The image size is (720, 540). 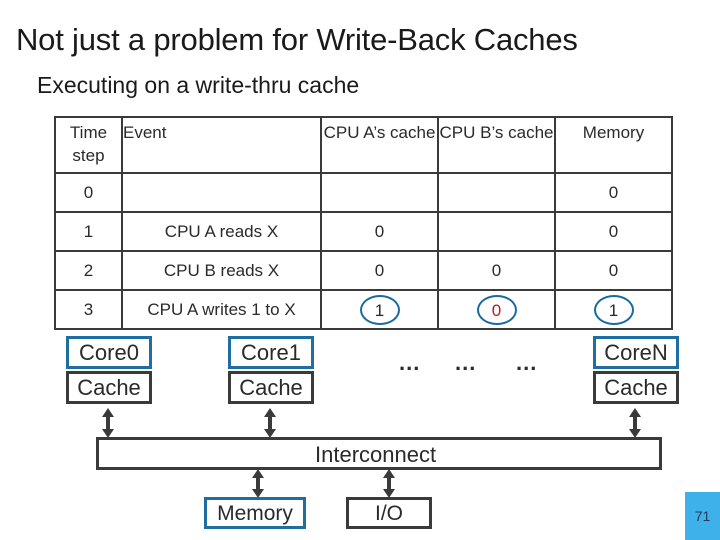 I want to click on core1-cache-box: Cache, so click(x=271, y=387).